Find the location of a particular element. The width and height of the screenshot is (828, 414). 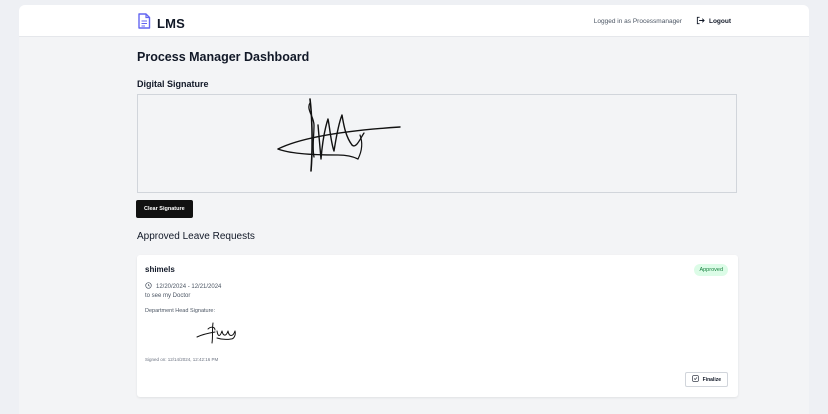

brand-name: LMS is located at coordinates (171, 23).